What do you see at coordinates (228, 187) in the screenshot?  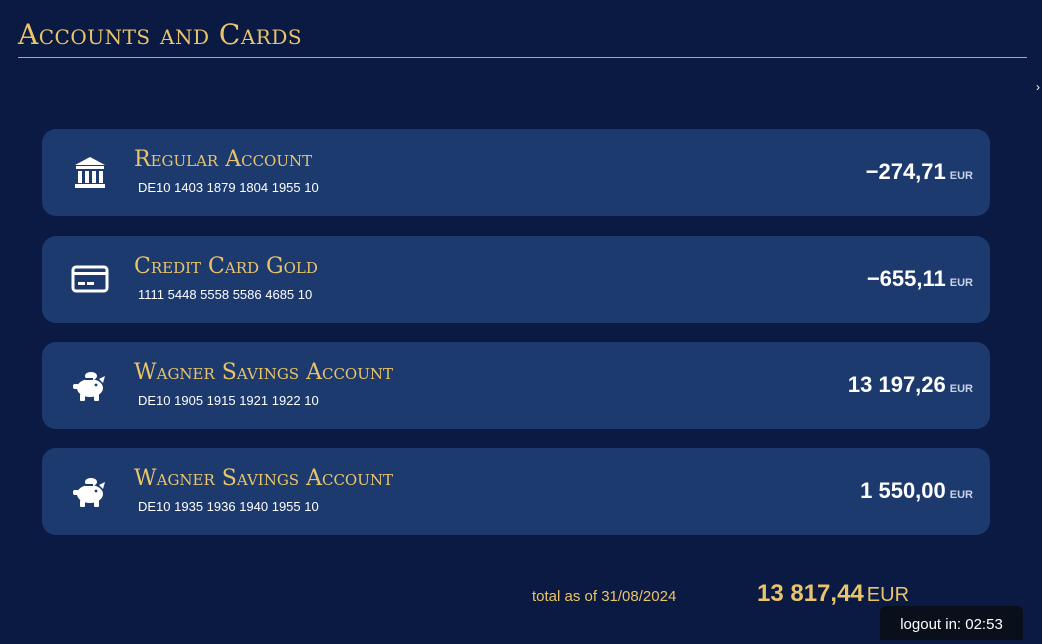 I see `account-number: DE10 1403 1879 1804 1955 10` at bounding box center [228, 187].